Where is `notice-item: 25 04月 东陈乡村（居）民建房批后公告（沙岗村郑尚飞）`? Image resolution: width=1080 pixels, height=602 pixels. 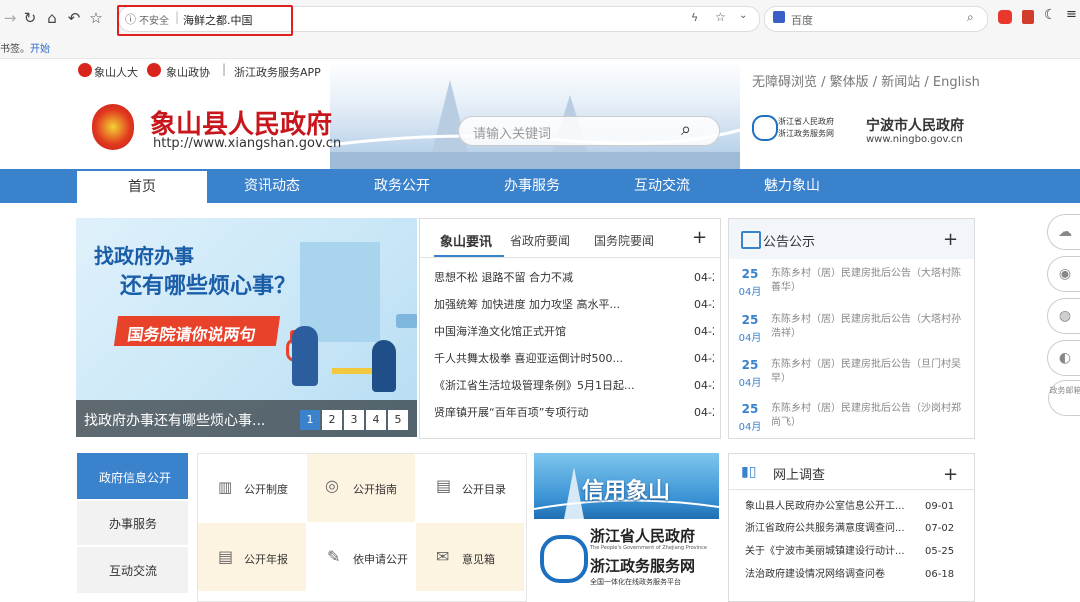 notice-item: 25 04月 东陈乡村（居）民建房批后公告（沙岗村郑尚飞） is located at coordinates (851, 418).